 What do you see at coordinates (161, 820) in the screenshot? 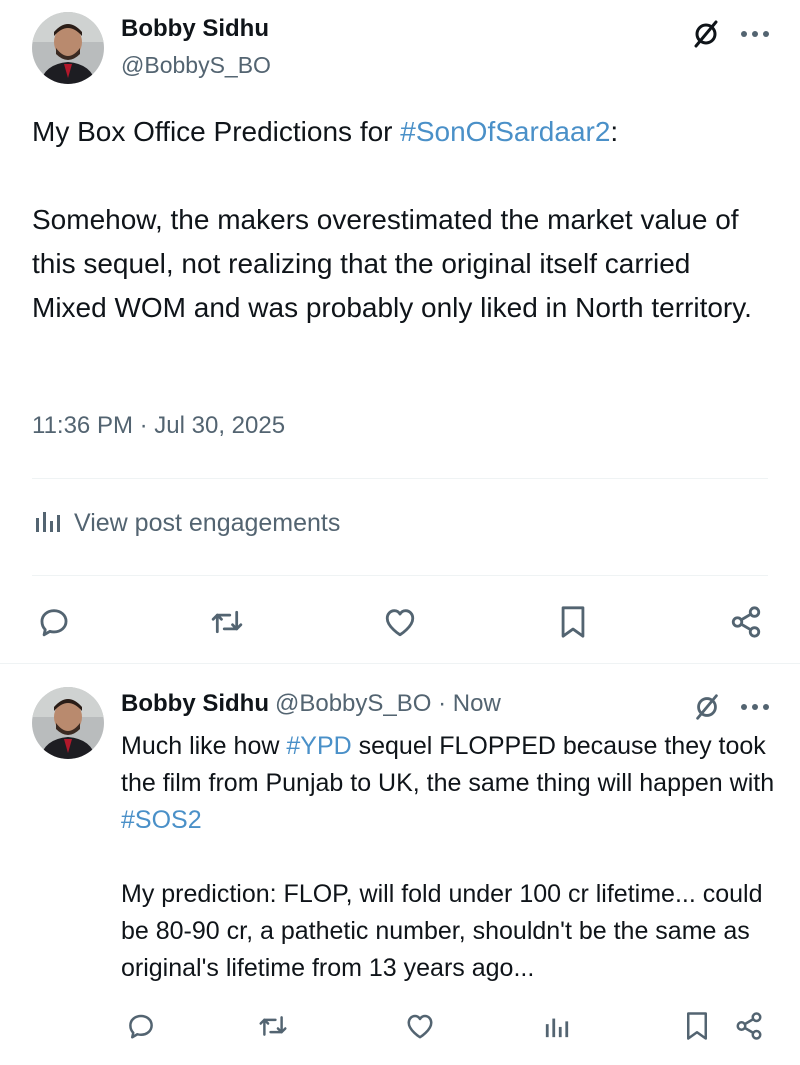
I see `hashtag-link: #SOS2` at bounding box center [161, 820].